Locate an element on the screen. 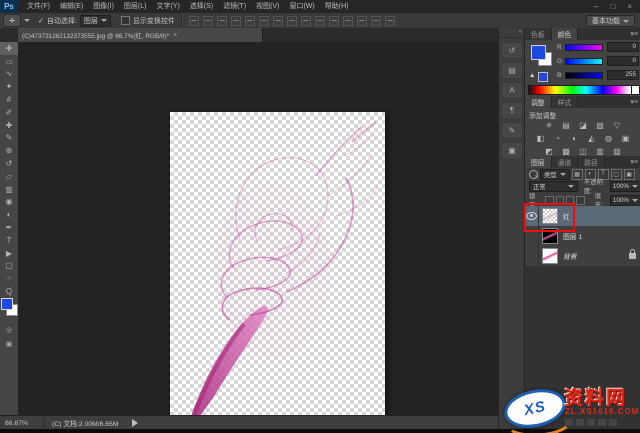 This screenshot has width=640, height=433. clone-source-panel-icon: ▣ is located at coordinates (512, 150).